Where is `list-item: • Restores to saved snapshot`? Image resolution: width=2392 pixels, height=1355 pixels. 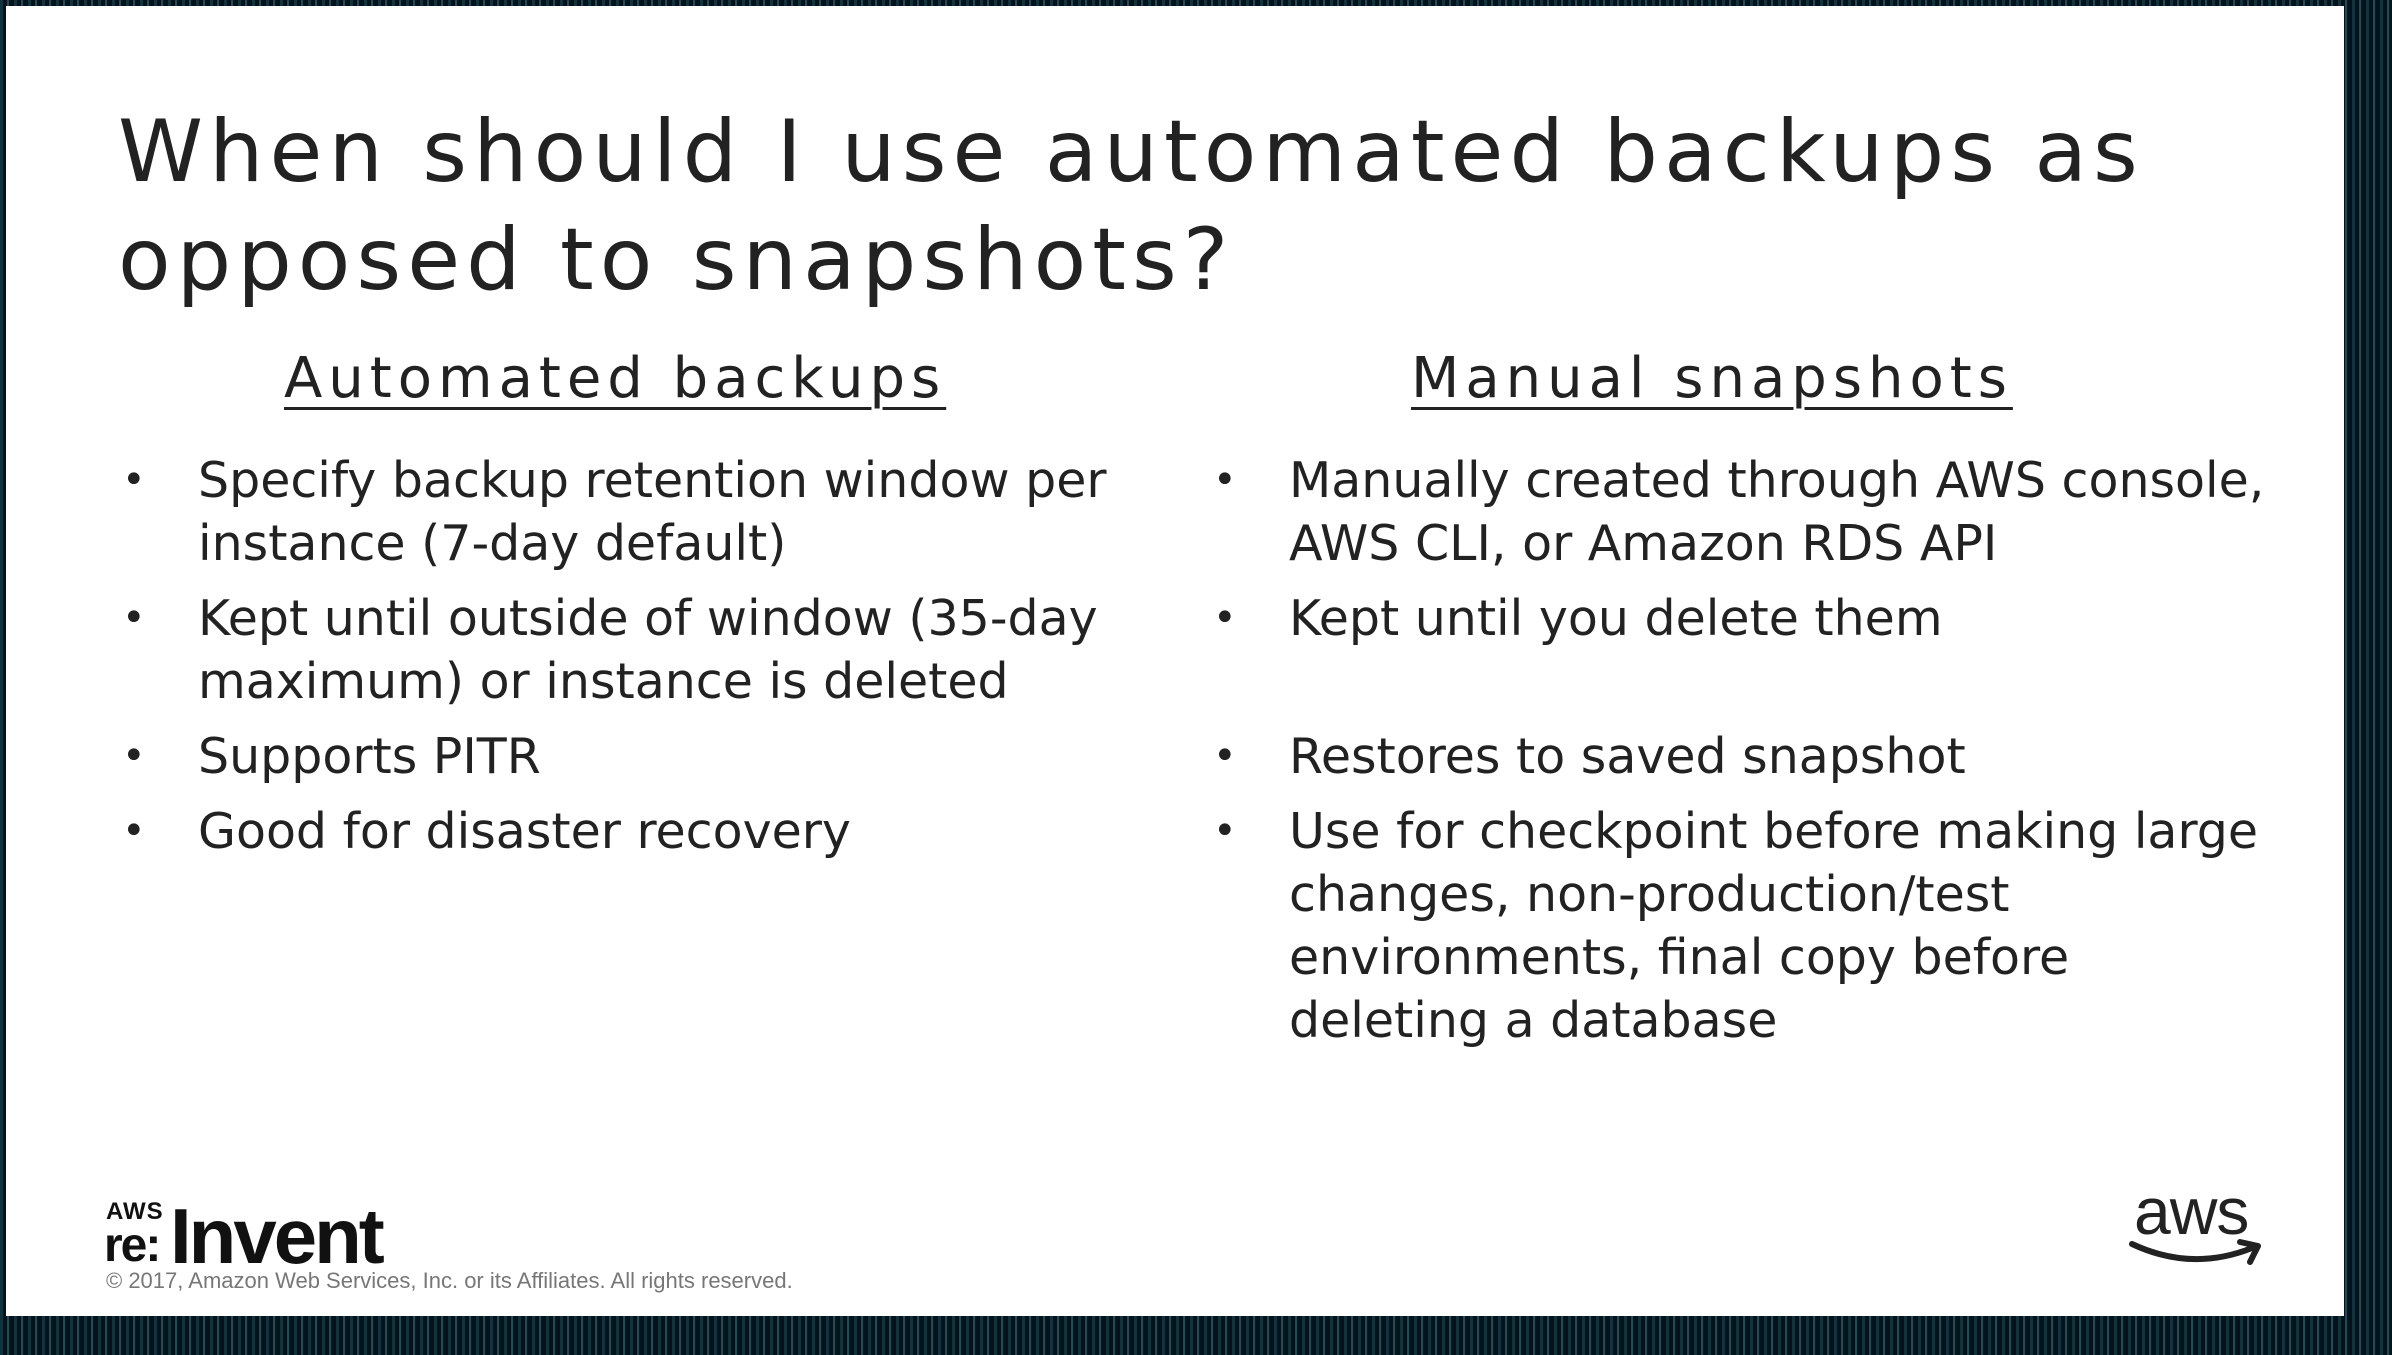
list-item: • Restores to saved snapshot is located at coordinates (1739, 756).